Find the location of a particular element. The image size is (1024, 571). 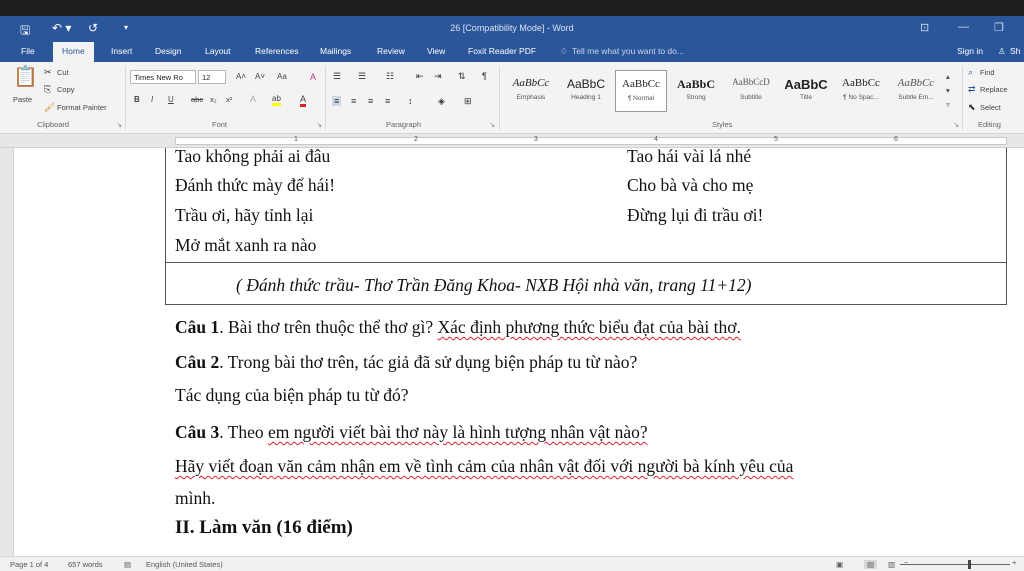

find-icon: ⌕ is located at coordinates (970, 72).